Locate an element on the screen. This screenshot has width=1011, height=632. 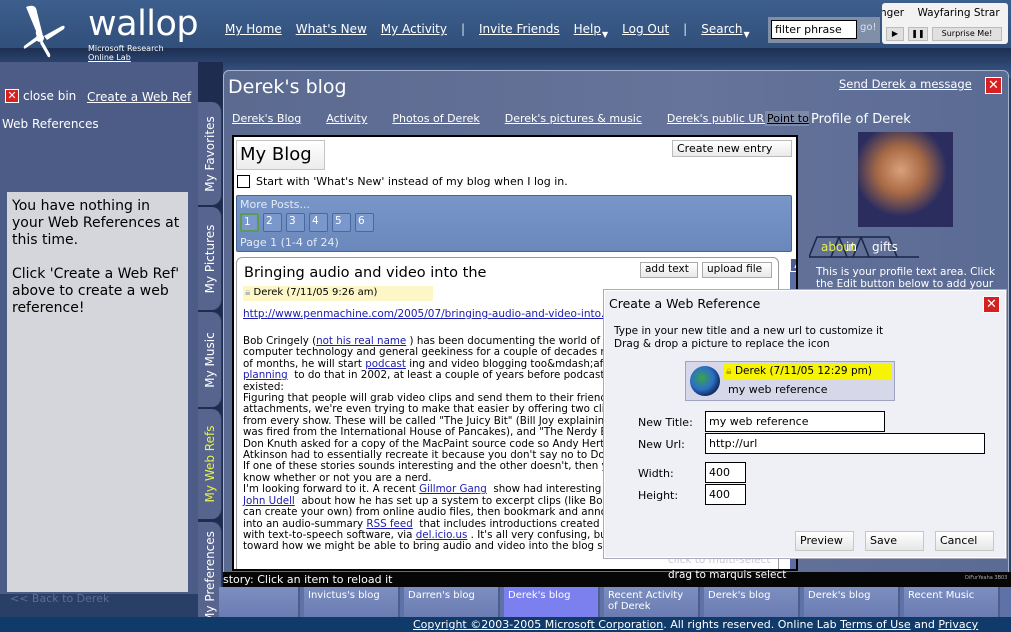
logo-subtitle: Microsoft Research is located at coordinates (126, 48).